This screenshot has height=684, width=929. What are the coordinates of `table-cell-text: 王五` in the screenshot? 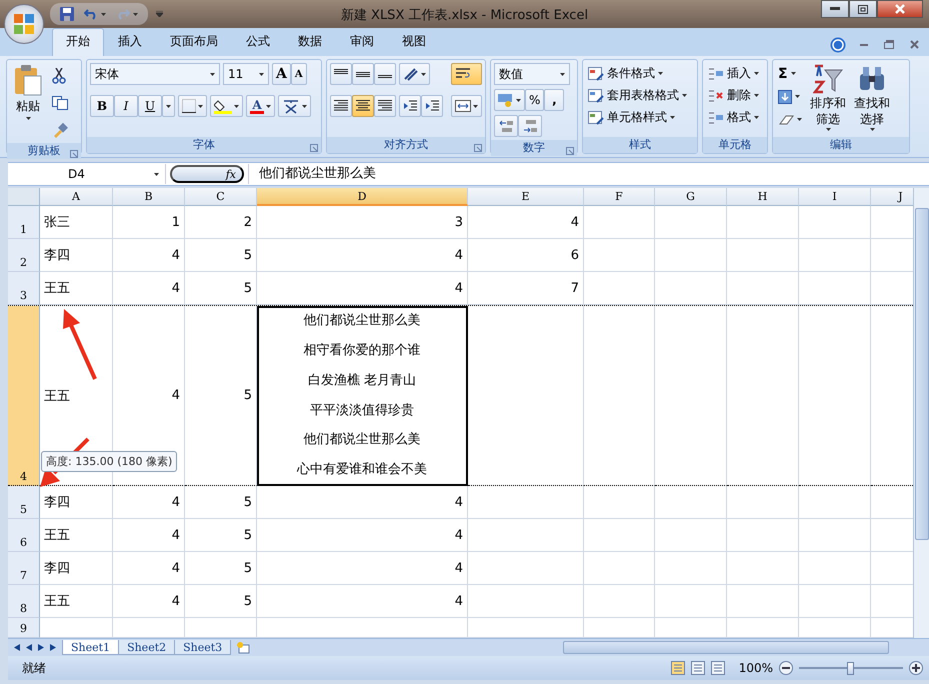 It's located at (57, 601).